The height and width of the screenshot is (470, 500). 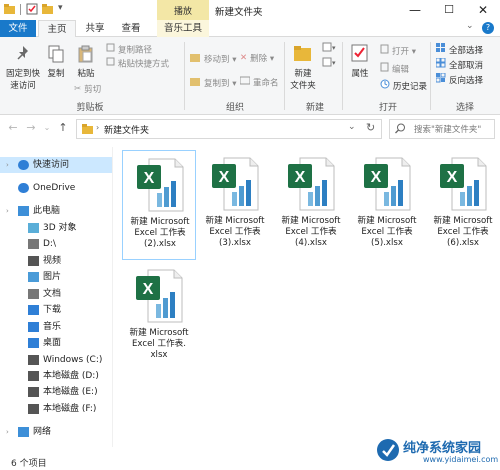 I want to click on tab-share: 共享, so click(x=95, y=28).